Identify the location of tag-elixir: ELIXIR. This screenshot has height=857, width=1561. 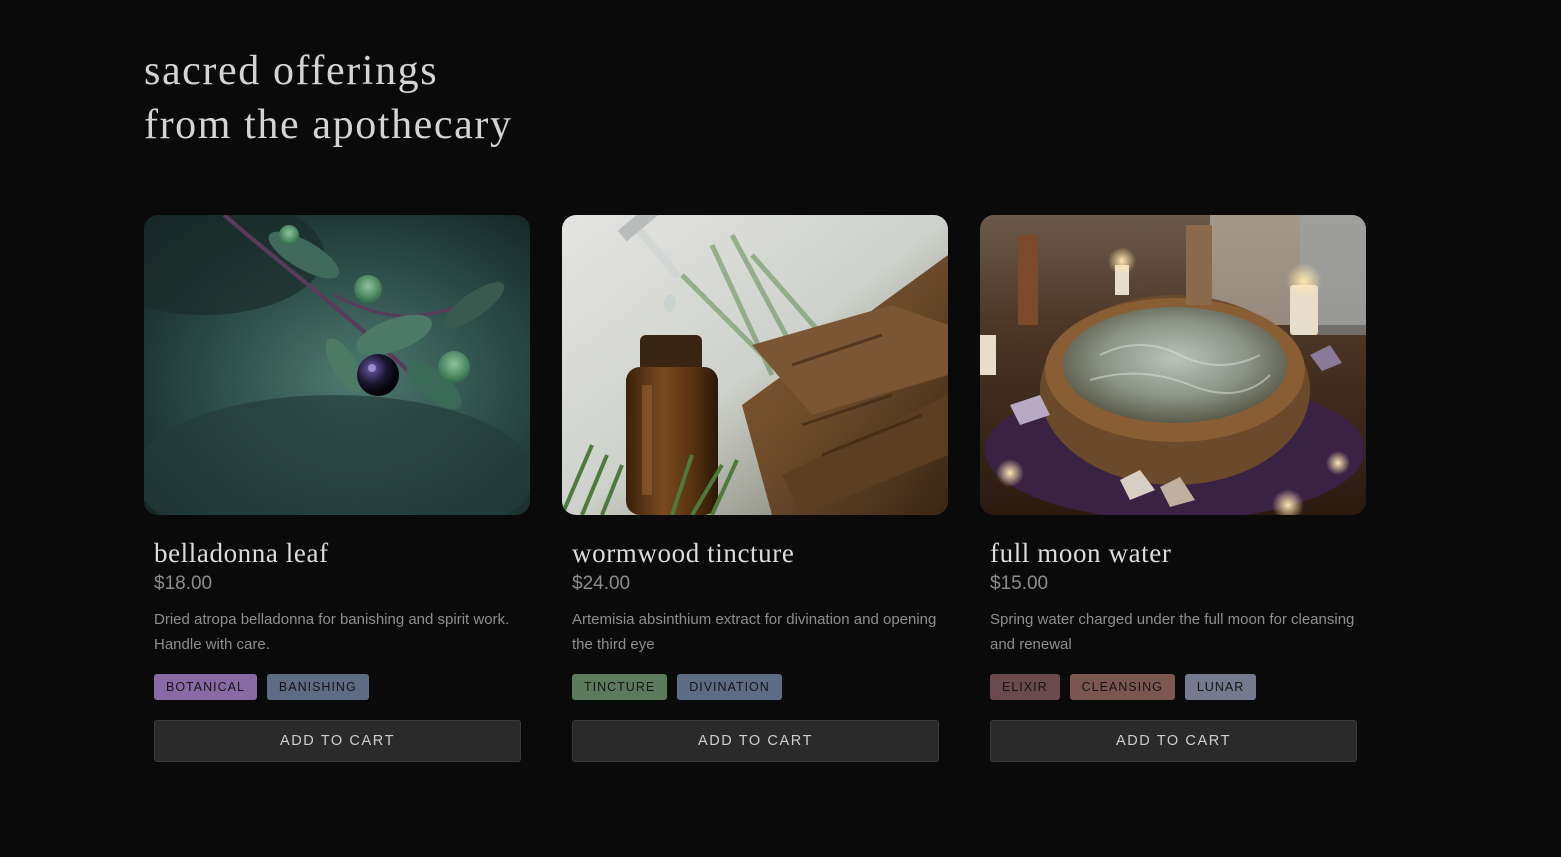
(1025, 687).